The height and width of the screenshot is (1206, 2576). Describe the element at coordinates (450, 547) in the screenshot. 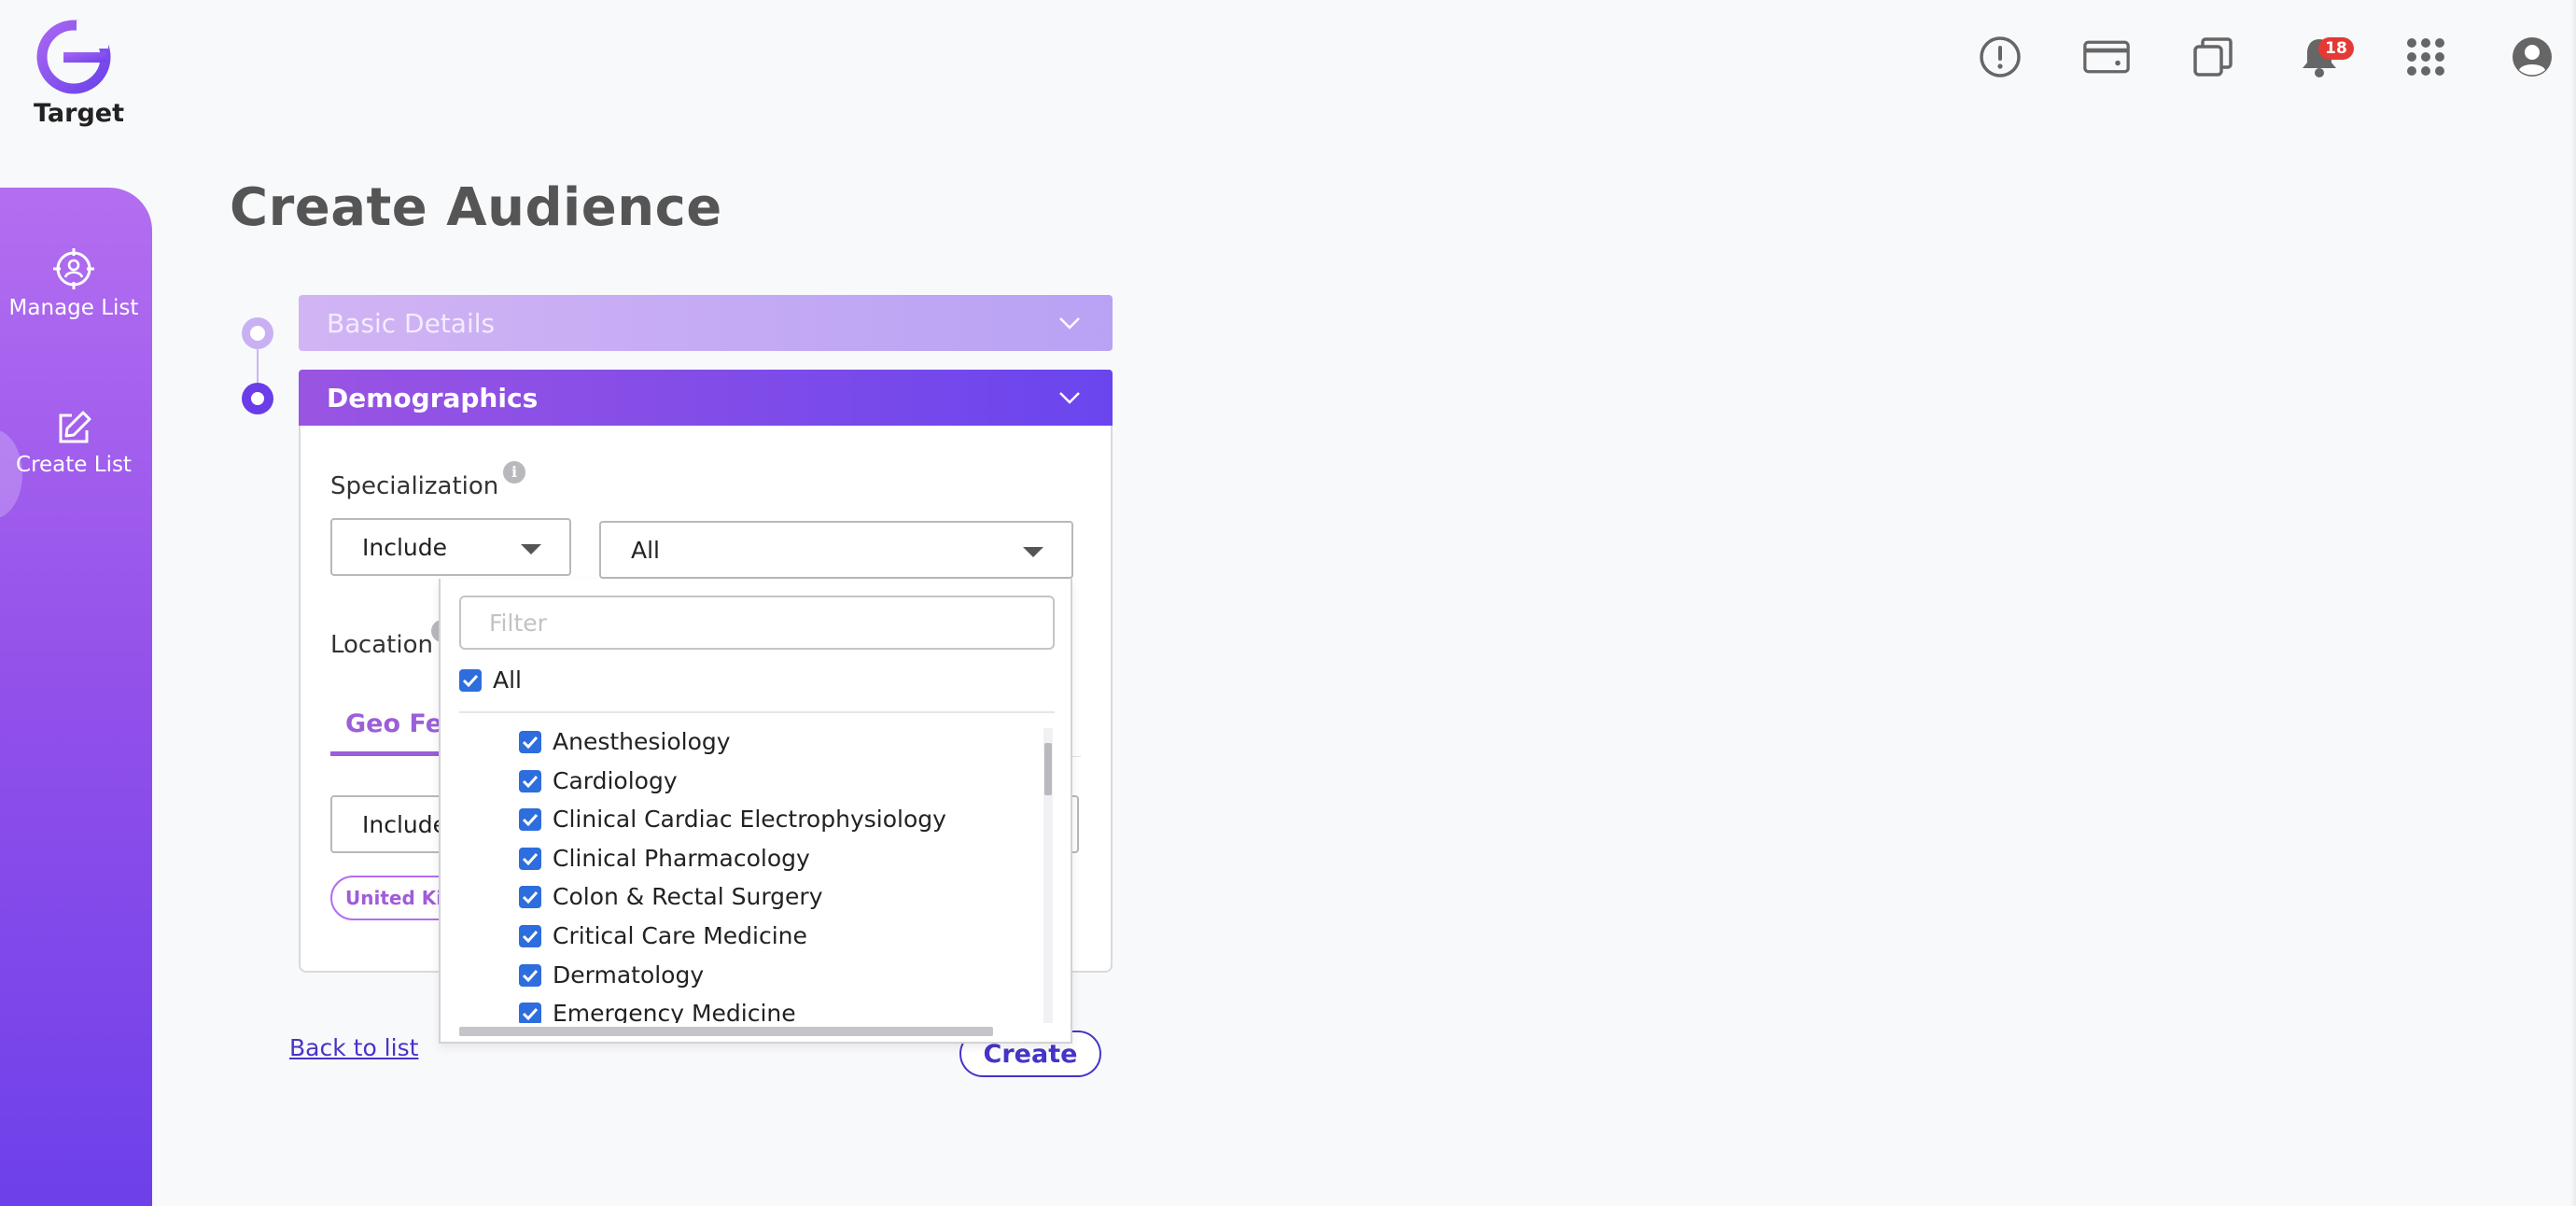

I see `specialization-mode-select: Include` at that location.